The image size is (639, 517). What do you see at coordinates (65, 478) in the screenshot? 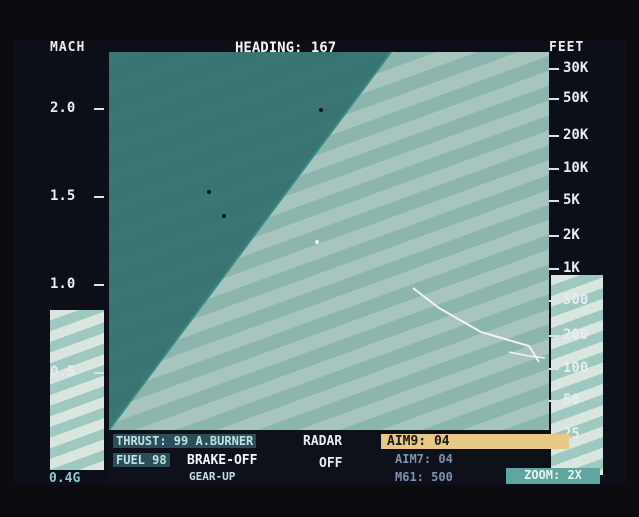
I see `g-force-readout: 0.4G` at bounding box center [65, 478].